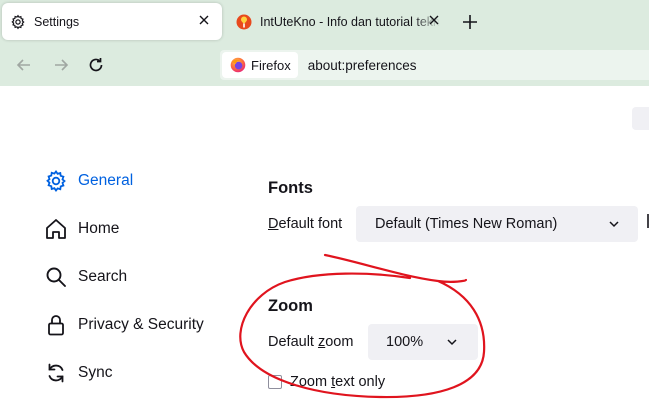  What do you see at coordinates (141, 324) in the screenshot?
I see `category-label: Privacy & Security` at bounding box center [141, 324].